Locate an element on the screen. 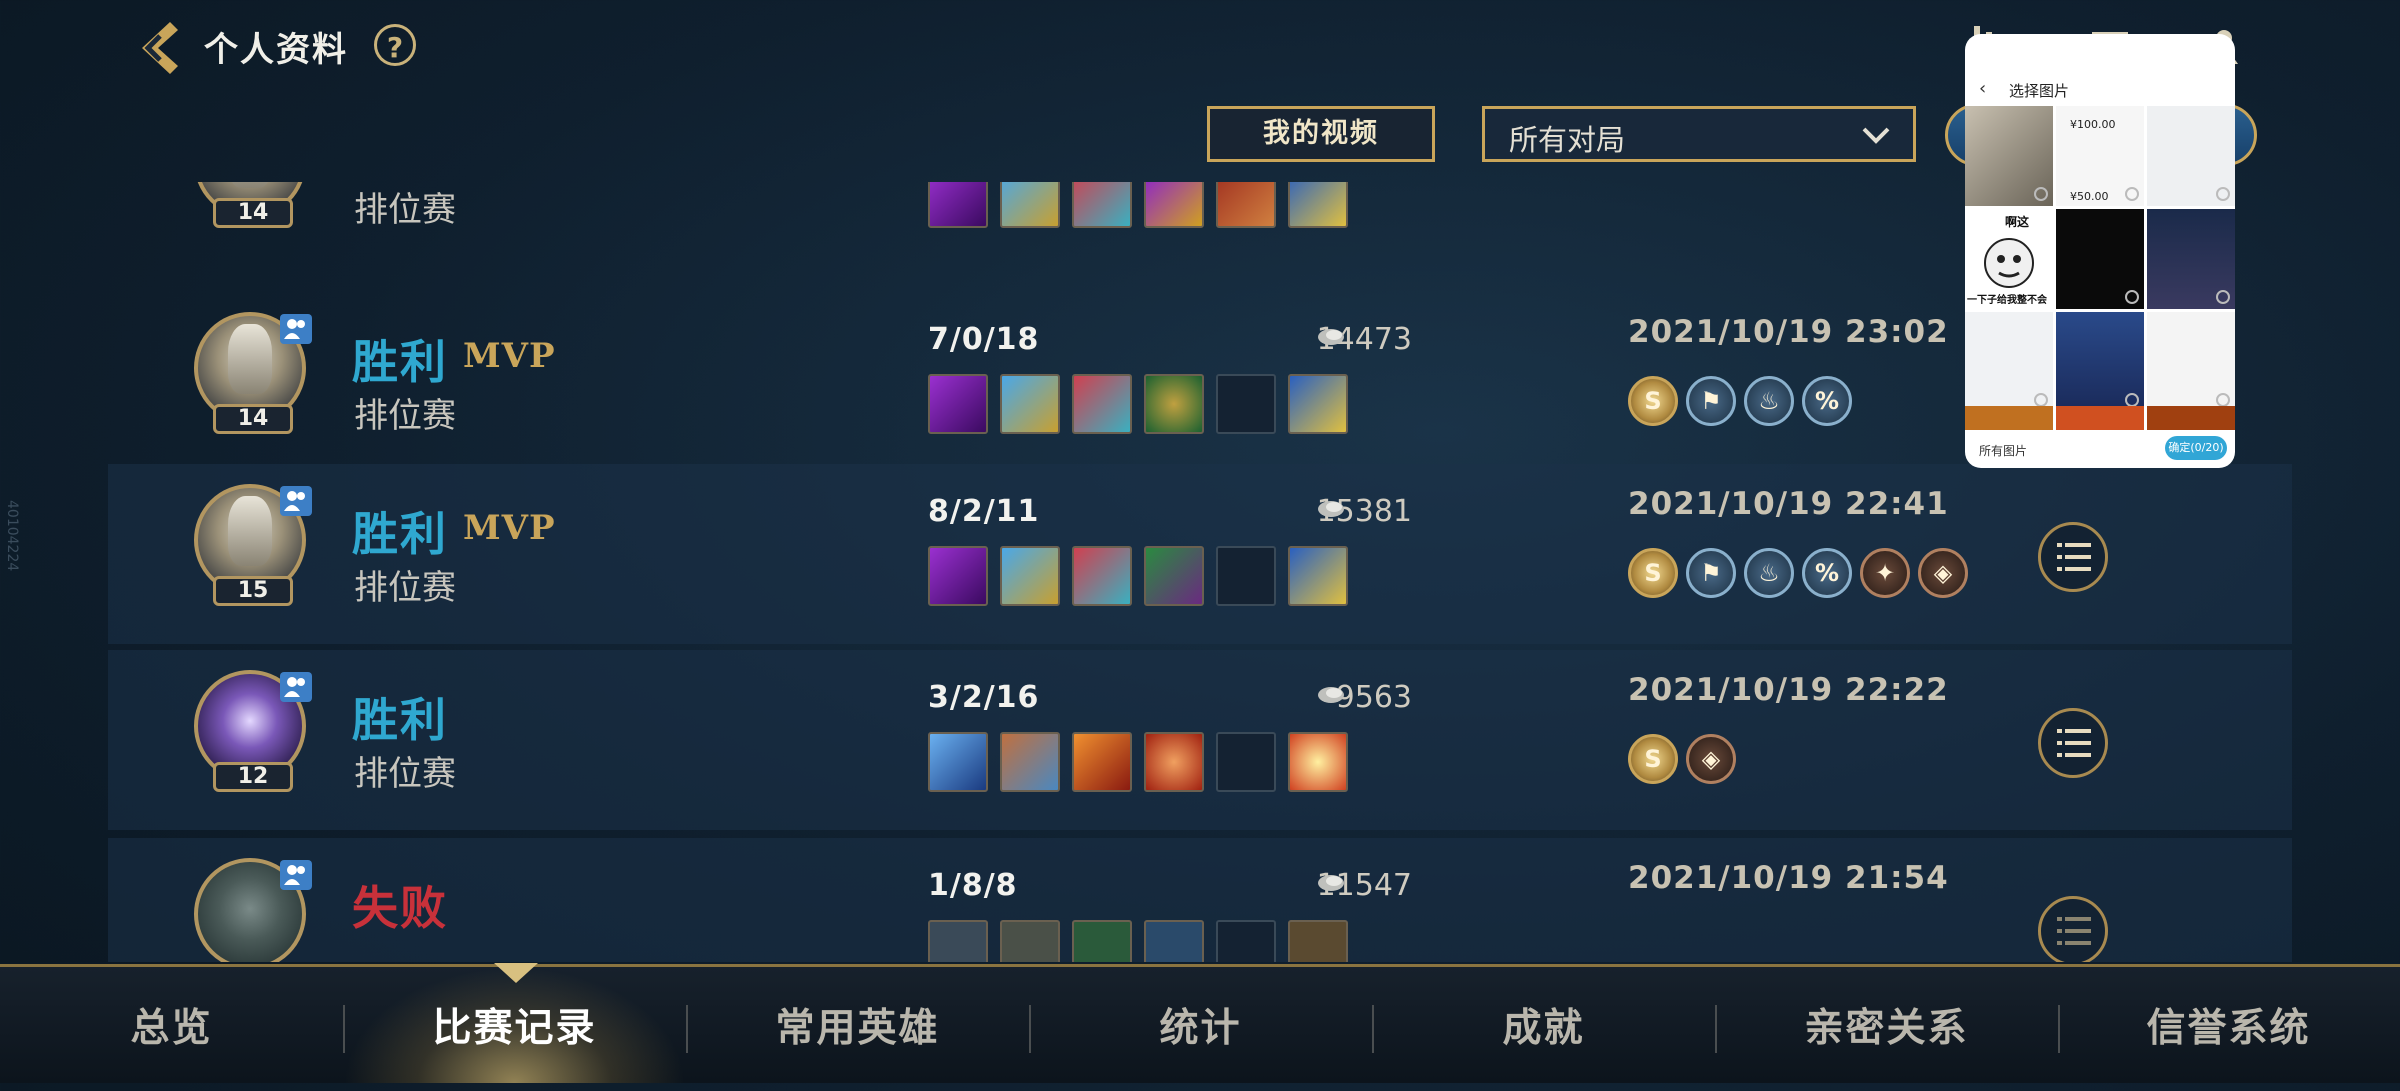  chevron-down-icon is located at coordinates (1876, 135).